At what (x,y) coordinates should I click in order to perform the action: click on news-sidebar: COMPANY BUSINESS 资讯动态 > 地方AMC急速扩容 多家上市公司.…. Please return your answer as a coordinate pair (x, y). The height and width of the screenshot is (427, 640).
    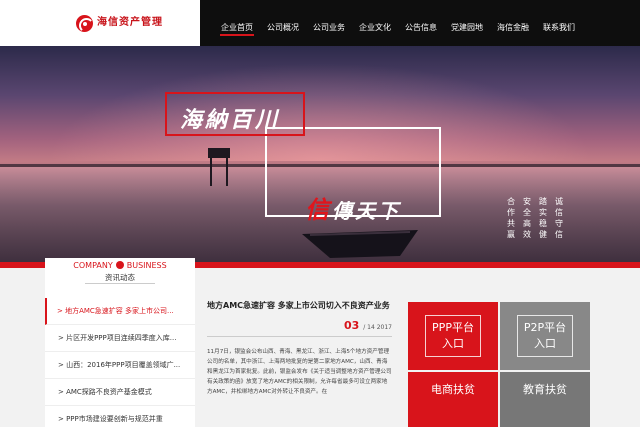
    Looking at the image, I should click on (120, 342).